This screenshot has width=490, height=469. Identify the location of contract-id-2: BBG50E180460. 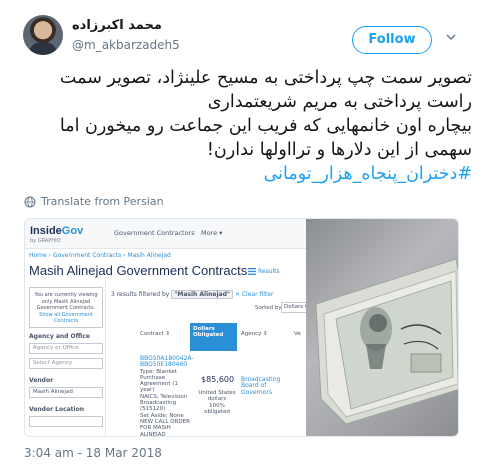
(164, 365).